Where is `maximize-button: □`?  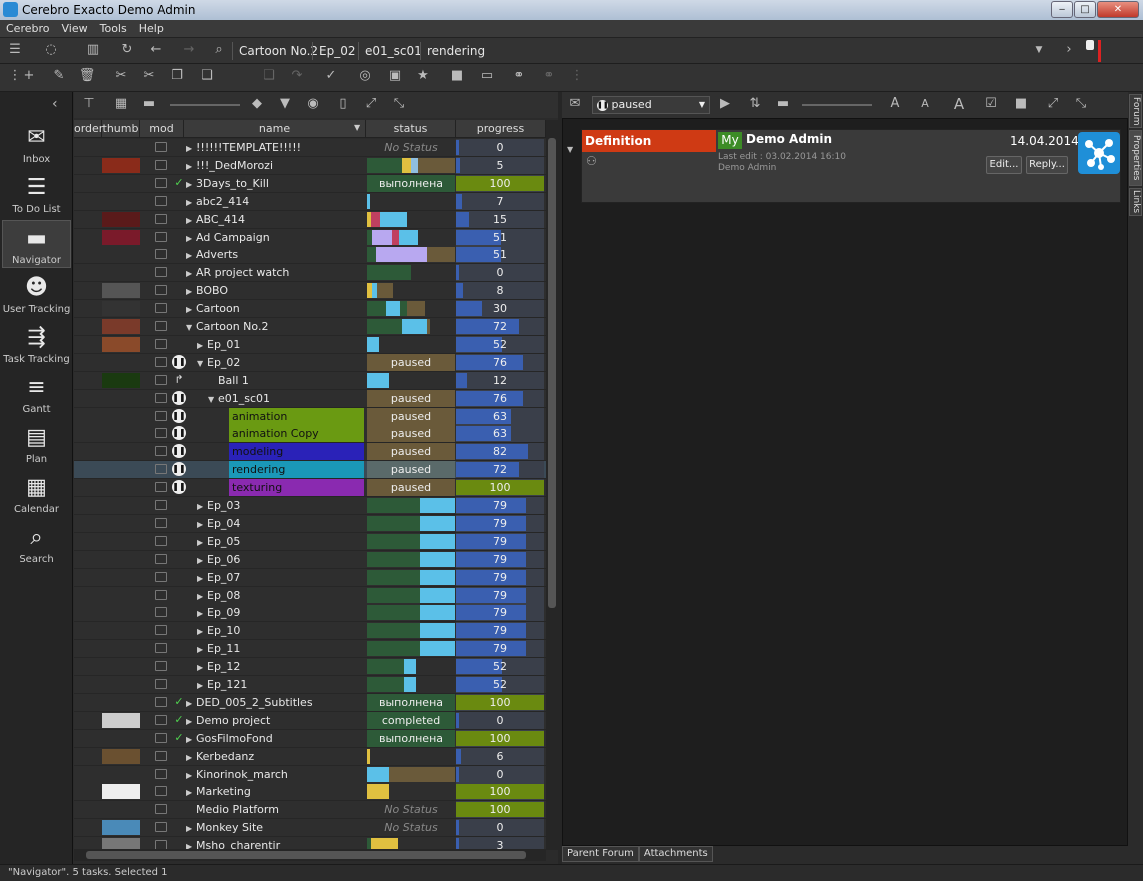 maximize-button: □ is located at coordinates (1085, 9).